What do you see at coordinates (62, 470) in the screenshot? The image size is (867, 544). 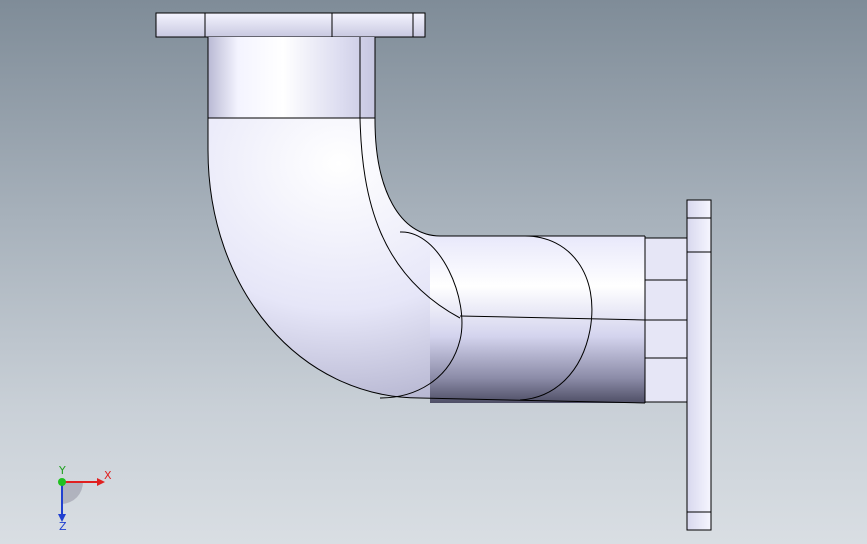 I see `y-axis-label: Y` at bounding box center [62, 470].